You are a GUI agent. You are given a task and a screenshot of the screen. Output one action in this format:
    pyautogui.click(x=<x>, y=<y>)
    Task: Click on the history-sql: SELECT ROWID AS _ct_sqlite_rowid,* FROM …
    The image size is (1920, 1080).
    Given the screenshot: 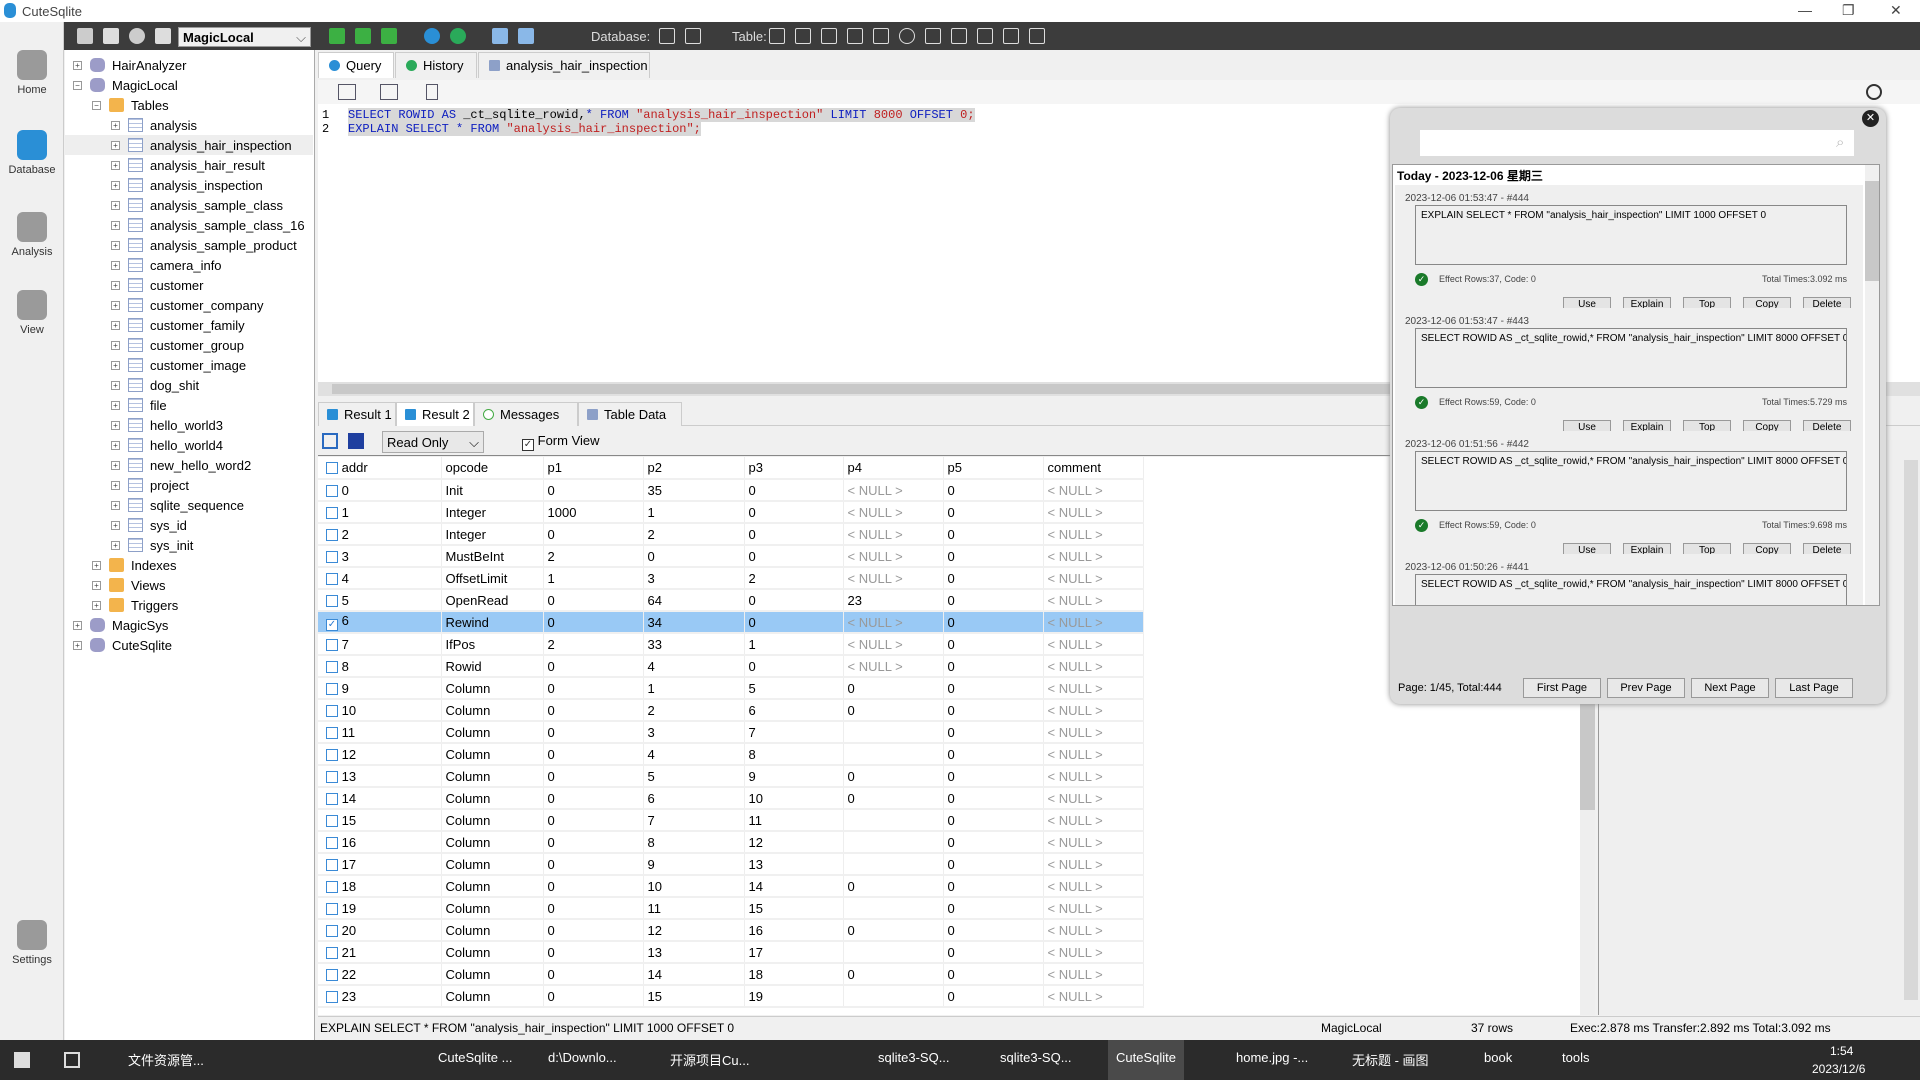 What is the action you would take?
    pyautogui.click(x=1631, y=358)
    